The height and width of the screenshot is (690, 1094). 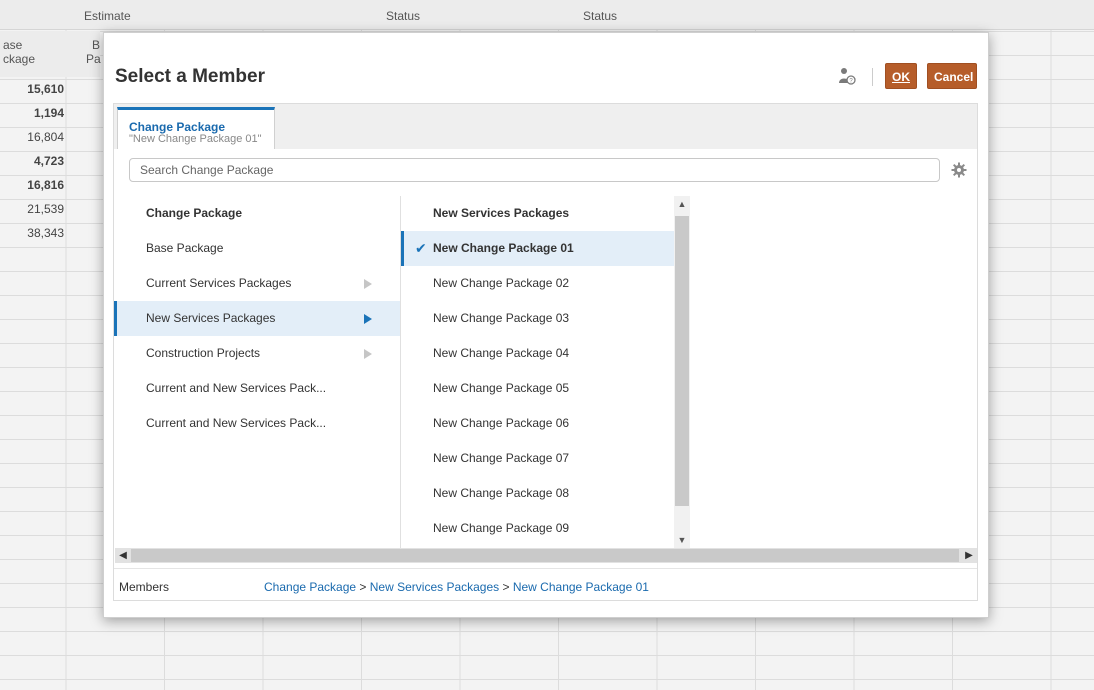 What do you see at coordinates (107, 16) in the screenshot?
I see `grid-header-estimate: Estimate` at bounding box center [107, 16].